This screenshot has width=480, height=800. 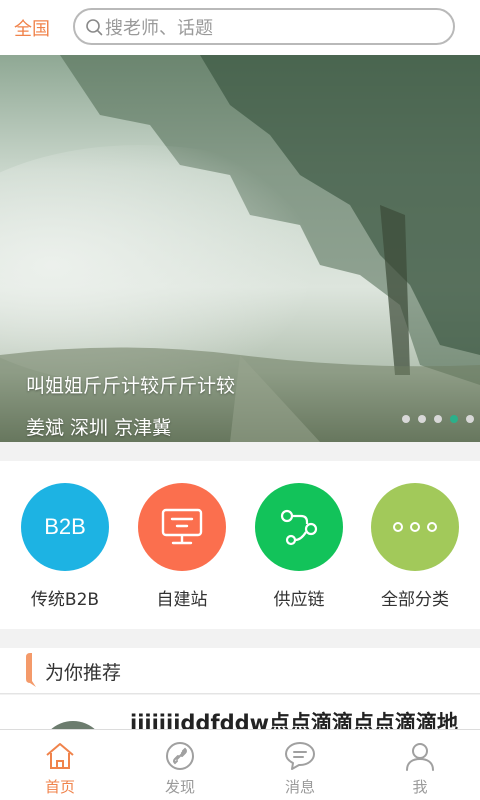 I want to click on category-self-site: 自建站, so click(x=182, y=546).